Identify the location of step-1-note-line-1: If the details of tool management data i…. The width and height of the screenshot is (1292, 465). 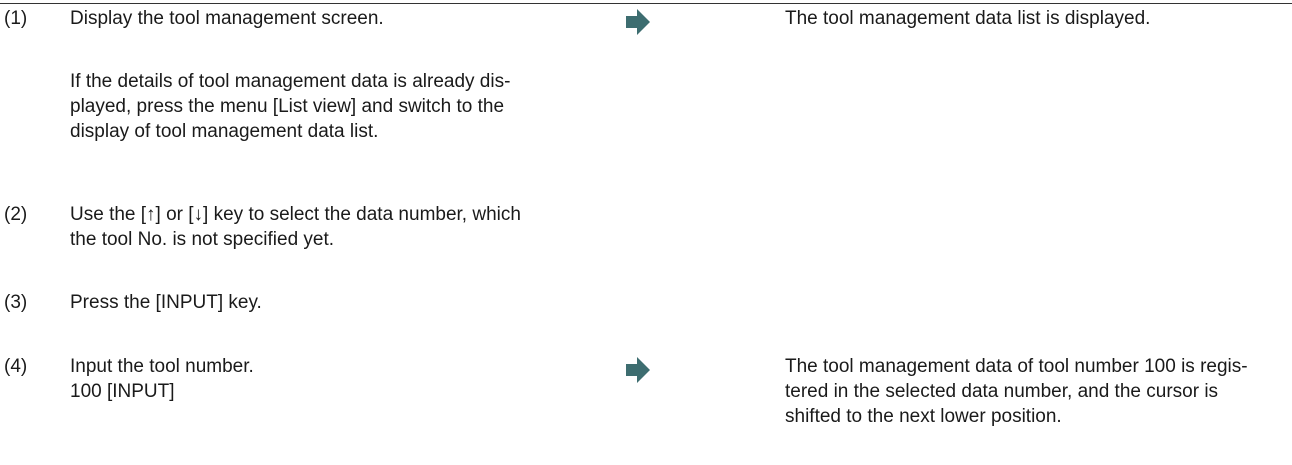
(290, 81).